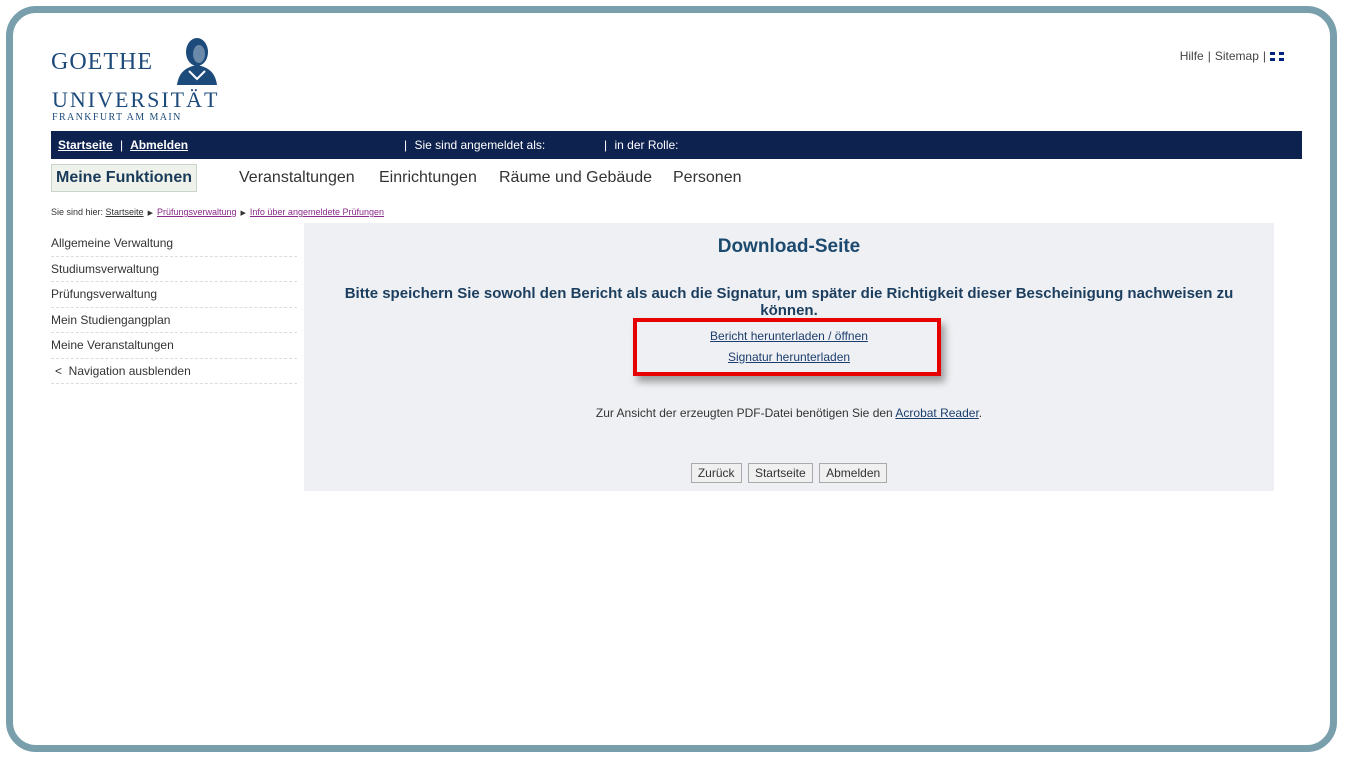 The width and height of the screenshot is (1349, 762). What do you see at coordinates (297, 178) in the screenshot?
I see `menu-veranstaltungen: Veranstaltungen` at bounding box center [297, 178].